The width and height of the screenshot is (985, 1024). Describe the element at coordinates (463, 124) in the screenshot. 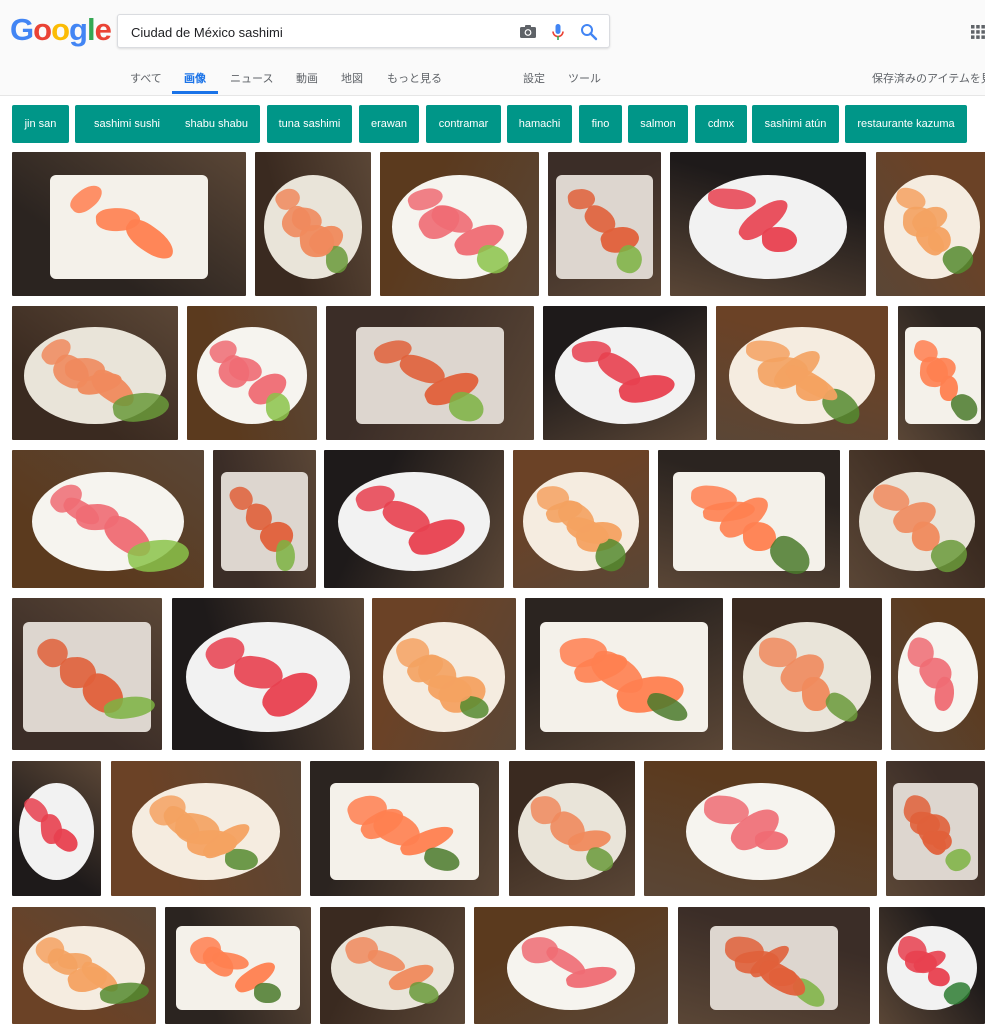

I see `chip-contramar: contramar` at that location.